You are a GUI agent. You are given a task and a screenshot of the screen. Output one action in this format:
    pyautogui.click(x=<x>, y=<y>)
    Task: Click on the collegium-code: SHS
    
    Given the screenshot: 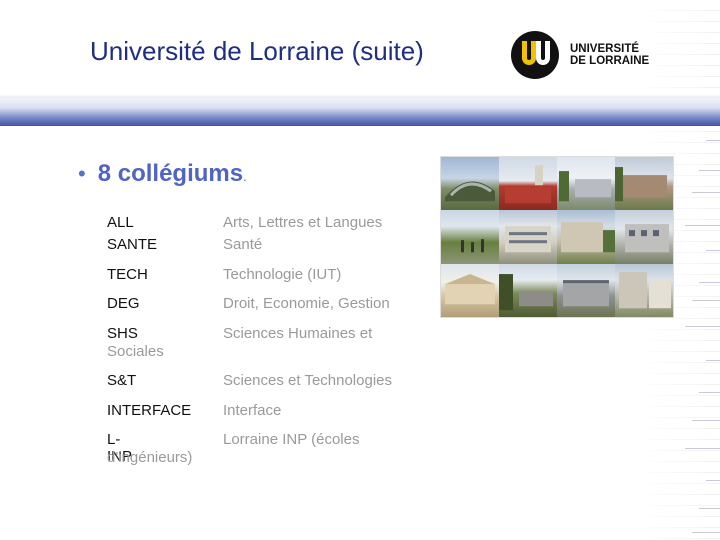 What is the action you would take?
    pyautogui.click(x=122, y=333)
    